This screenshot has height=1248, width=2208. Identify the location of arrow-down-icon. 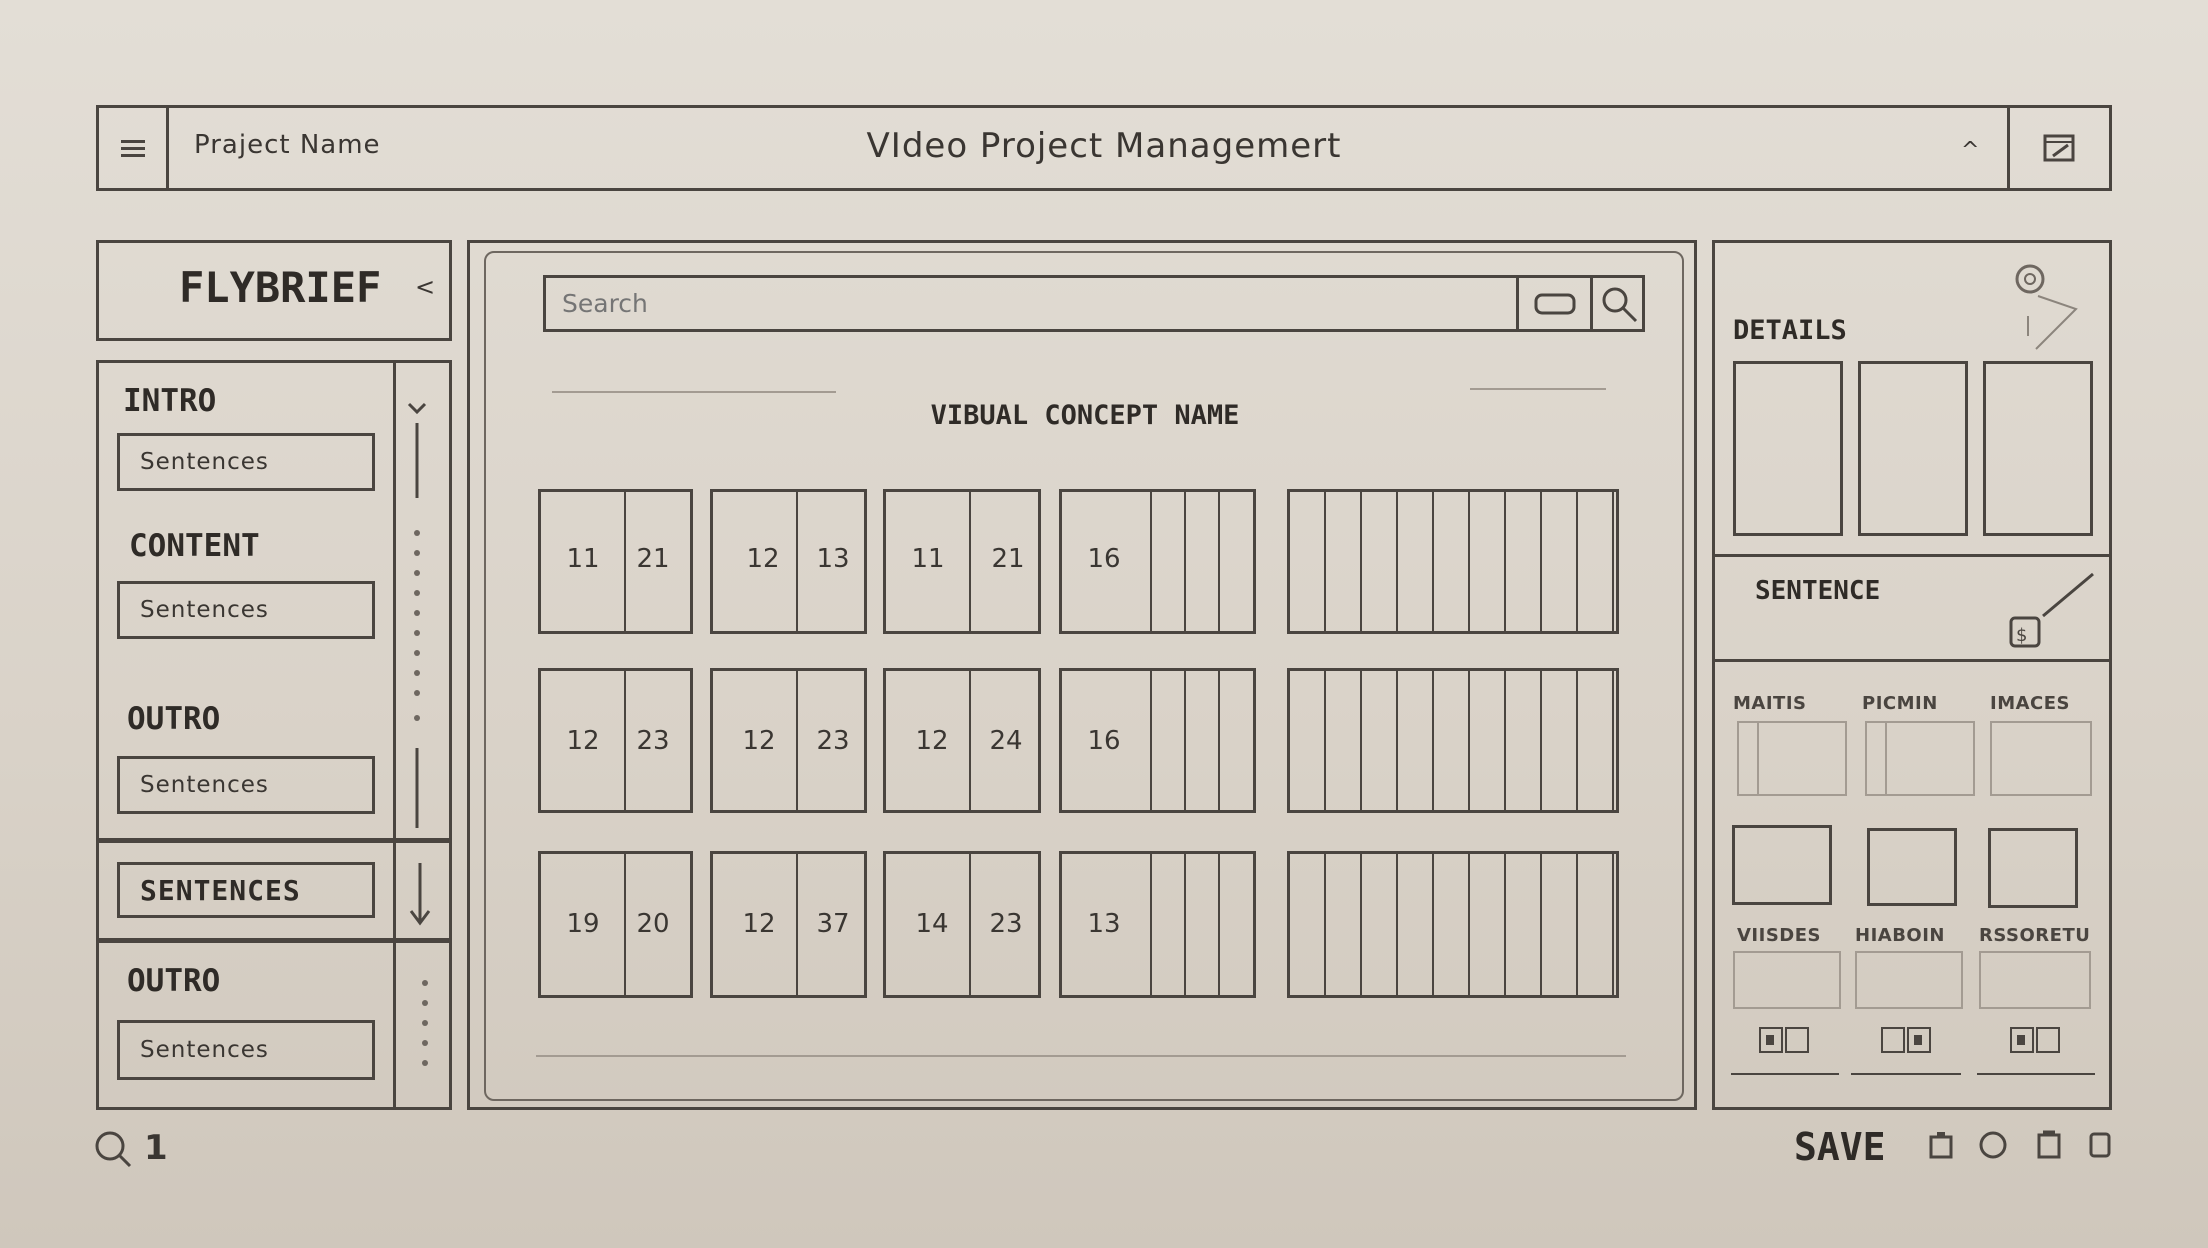
(420, 896).